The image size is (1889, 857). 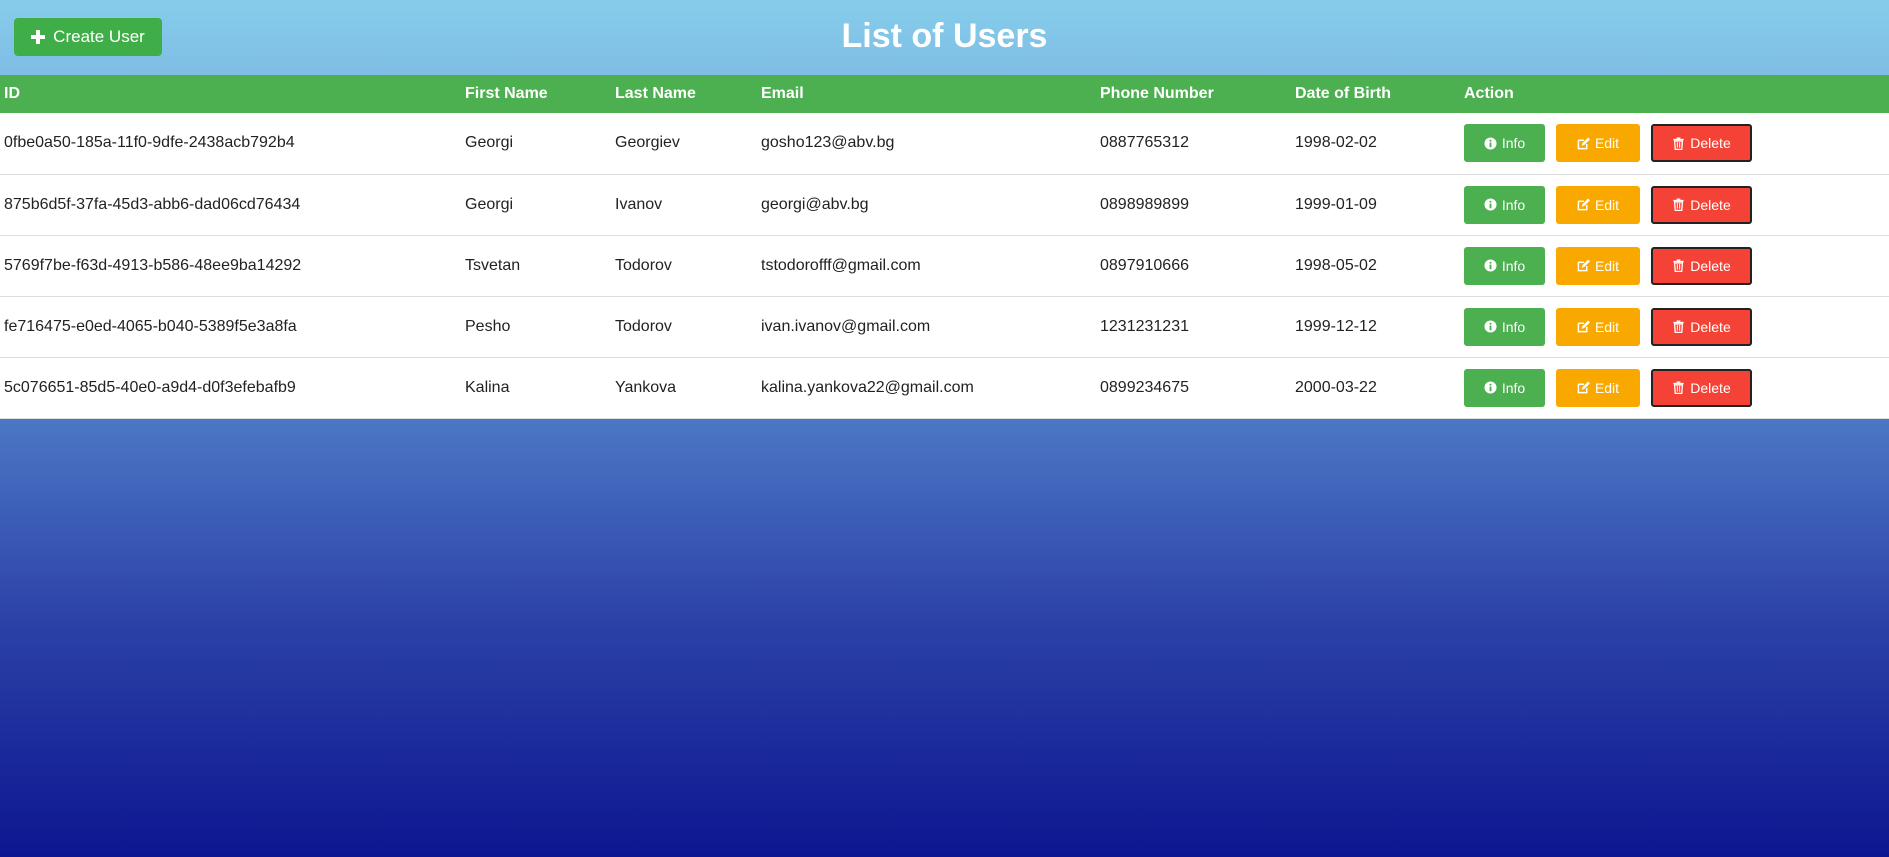 What do you see at coordinates (1336, 143) in the screenshot?
I see `dob-cell: 1998-02-02` at bounding box center [1336, 143].